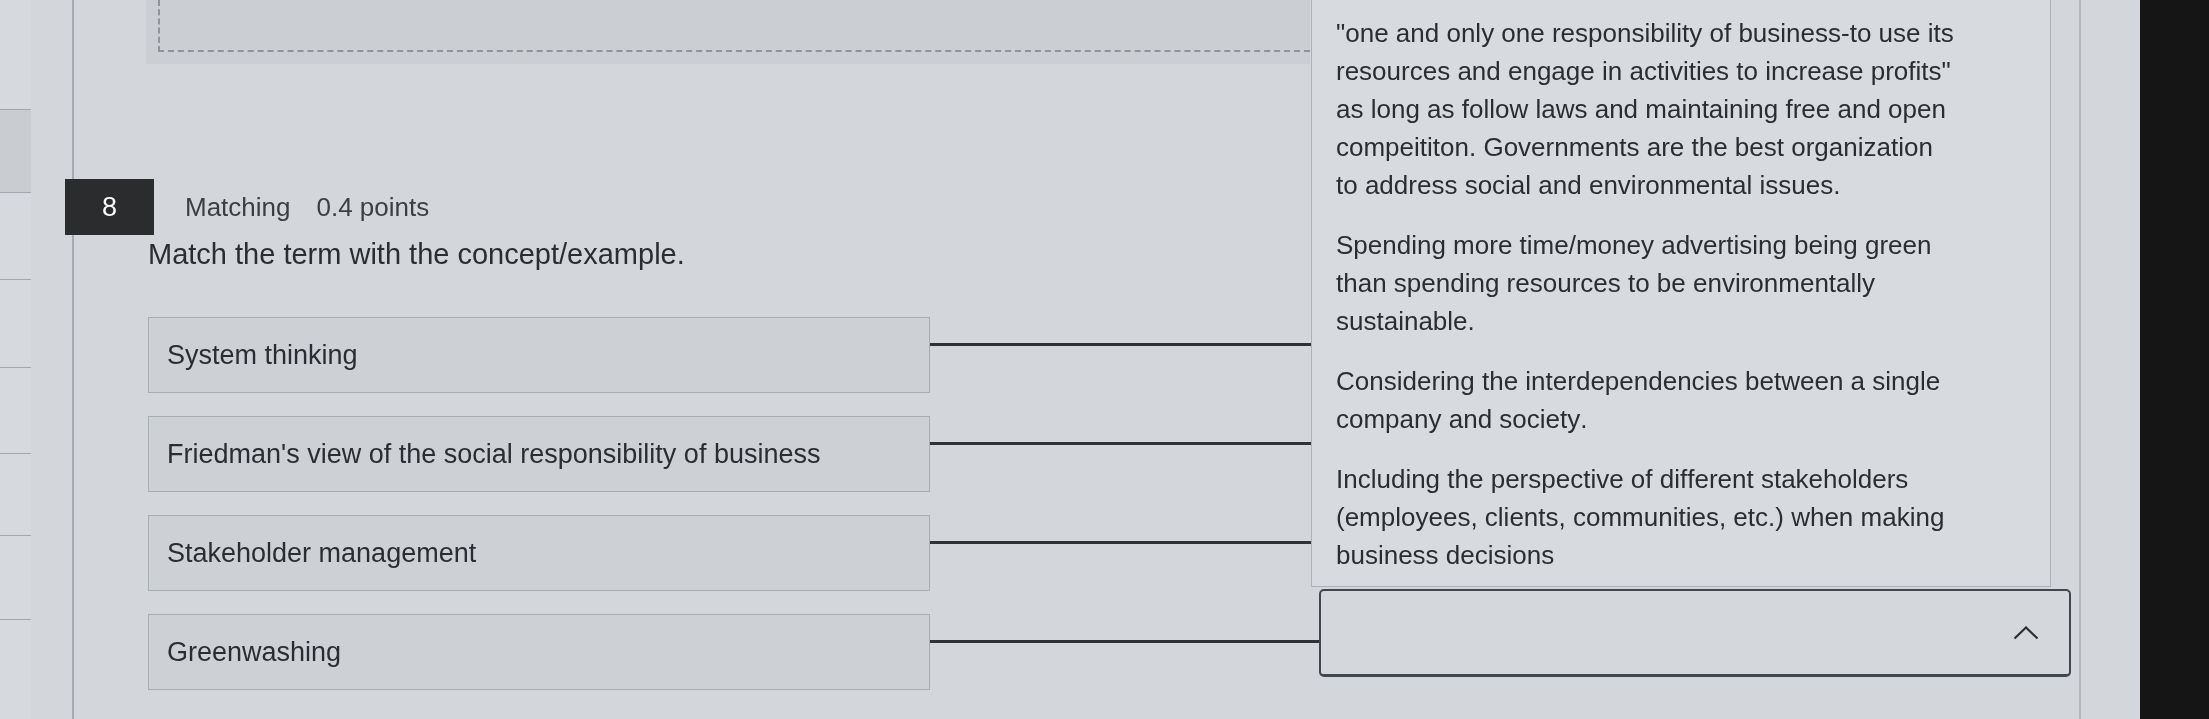 This screenshot has height=719, width=2209. Describe the element at coordinates (539, 553) in the screenshot. I see `term-card: Stakeholder management` at that location.